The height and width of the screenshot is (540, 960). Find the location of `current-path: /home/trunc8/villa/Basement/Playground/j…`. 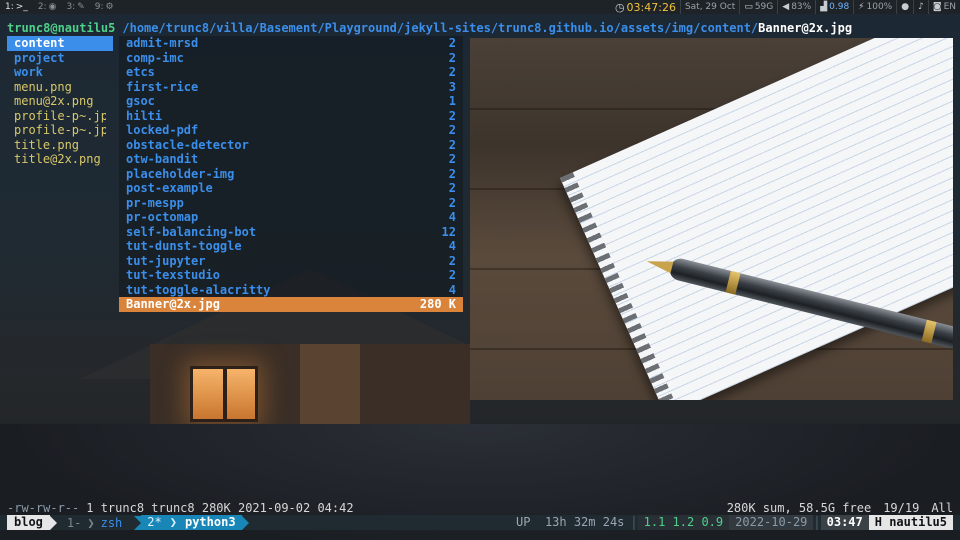

current-path: /home/trunc8/villa/Basement/Playground/j… is located at coordinates (440, 28).